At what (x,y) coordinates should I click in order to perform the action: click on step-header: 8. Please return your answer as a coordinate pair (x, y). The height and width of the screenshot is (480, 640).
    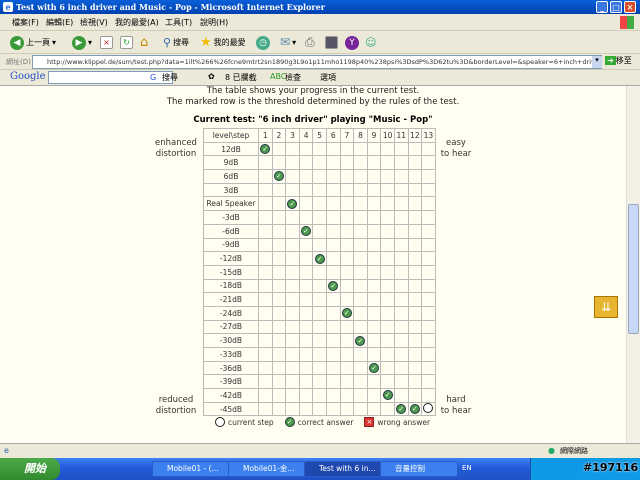
    Looking at the image, I should click on (360, 135).